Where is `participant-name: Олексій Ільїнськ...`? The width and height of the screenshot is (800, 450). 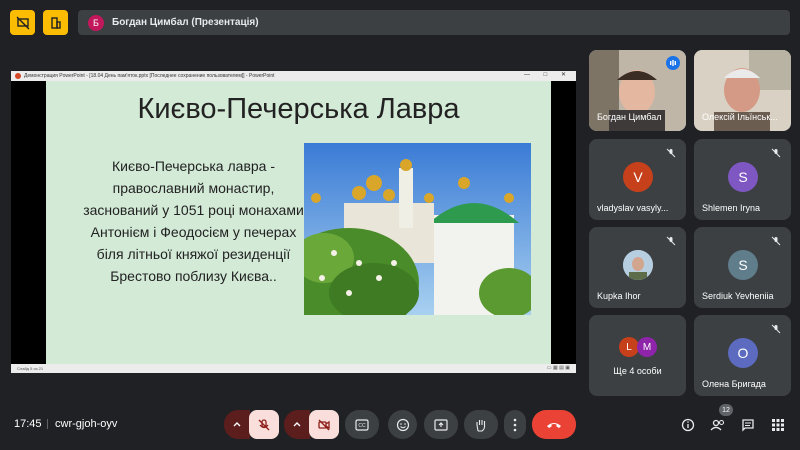
participant-name: Олексій Ільїнськ... is located at coordinates (740, 117).